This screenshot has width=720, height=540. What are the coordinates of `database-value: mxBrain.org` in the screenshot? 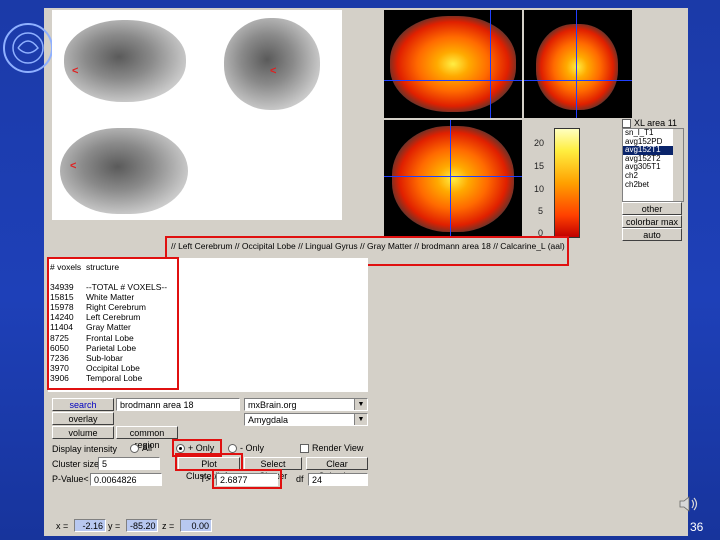 It's located at (272, 405).